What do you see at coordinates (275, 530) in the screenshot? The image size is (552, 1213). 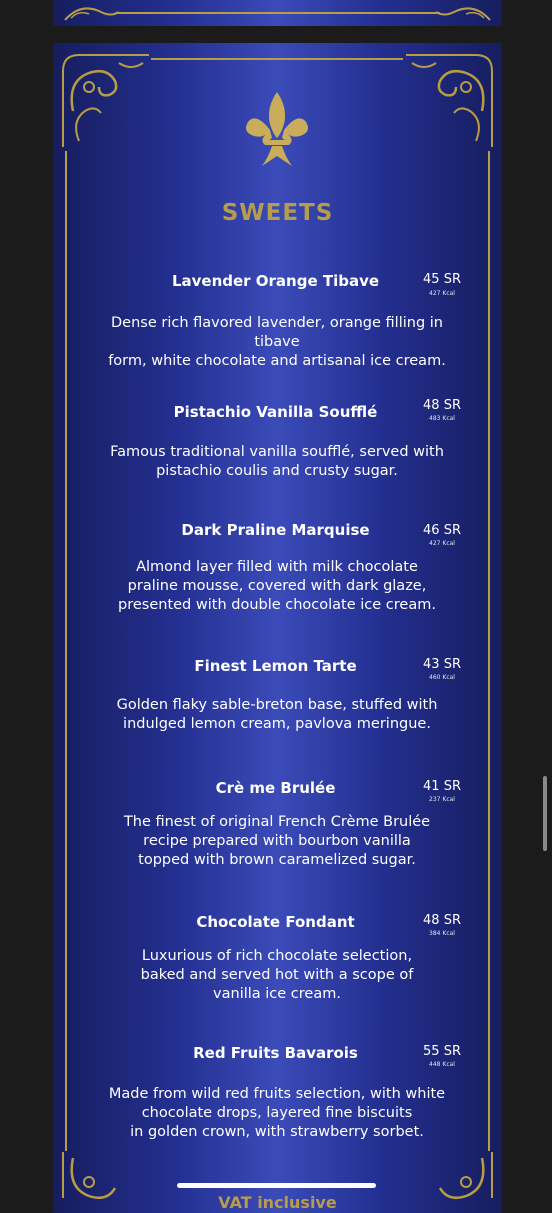 I see `item-name: Dark Praline Marquise` at bounding box center [275, 530].